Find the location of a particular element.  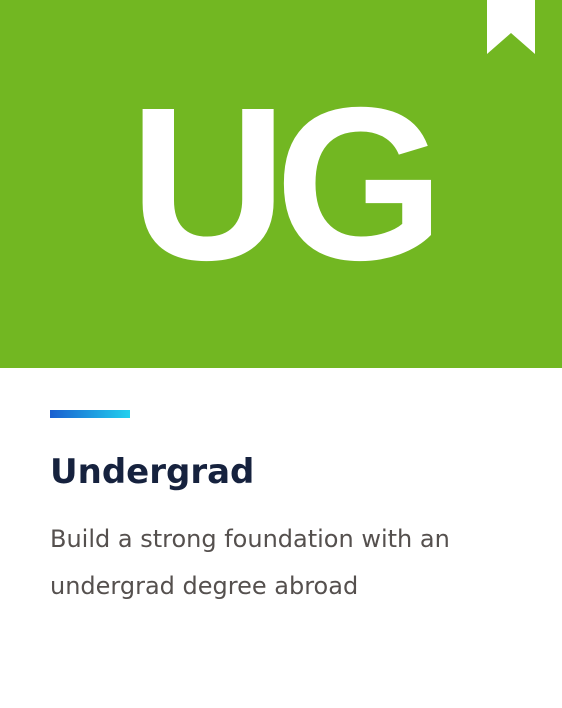

card-title: Undergrad is located at coordinates (152, 472).